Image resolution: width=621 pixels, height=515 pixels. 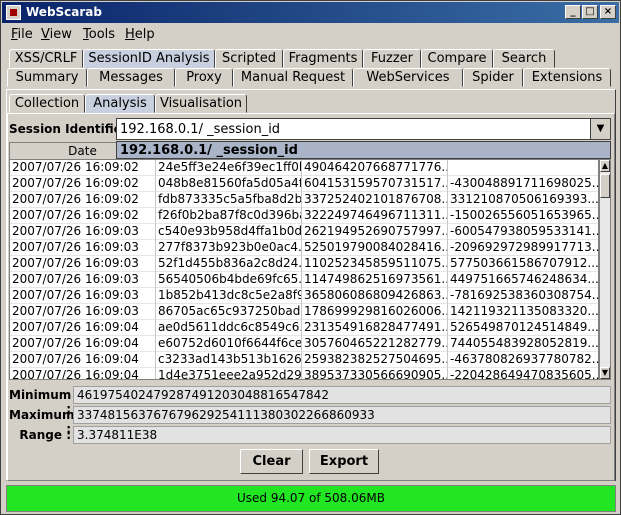 What do you see at coordinates (493, 77) in the screenshot?
I see `tab-spider: Spider` at bounding box center [493, 77].